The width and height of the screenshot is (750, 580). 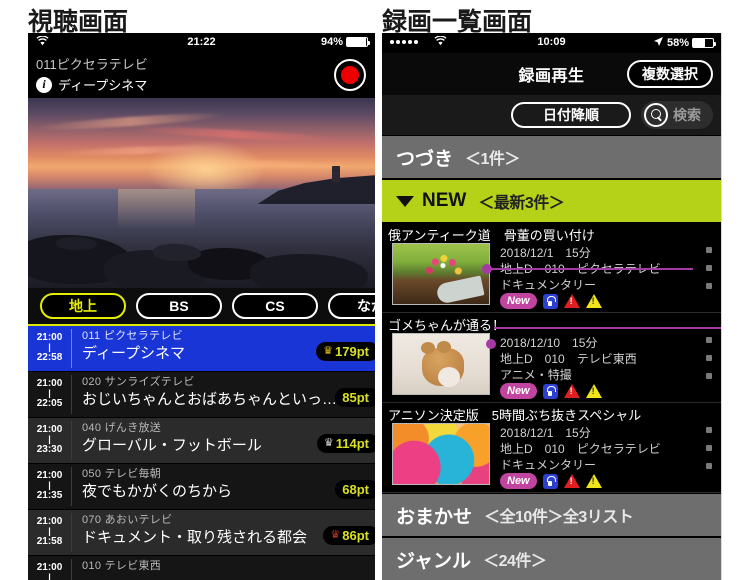 What do you see at coordinates (548, 465) in the screenshot?
I see `recording-genre: ドキュメンタリー` at bounding box center [548, 465].